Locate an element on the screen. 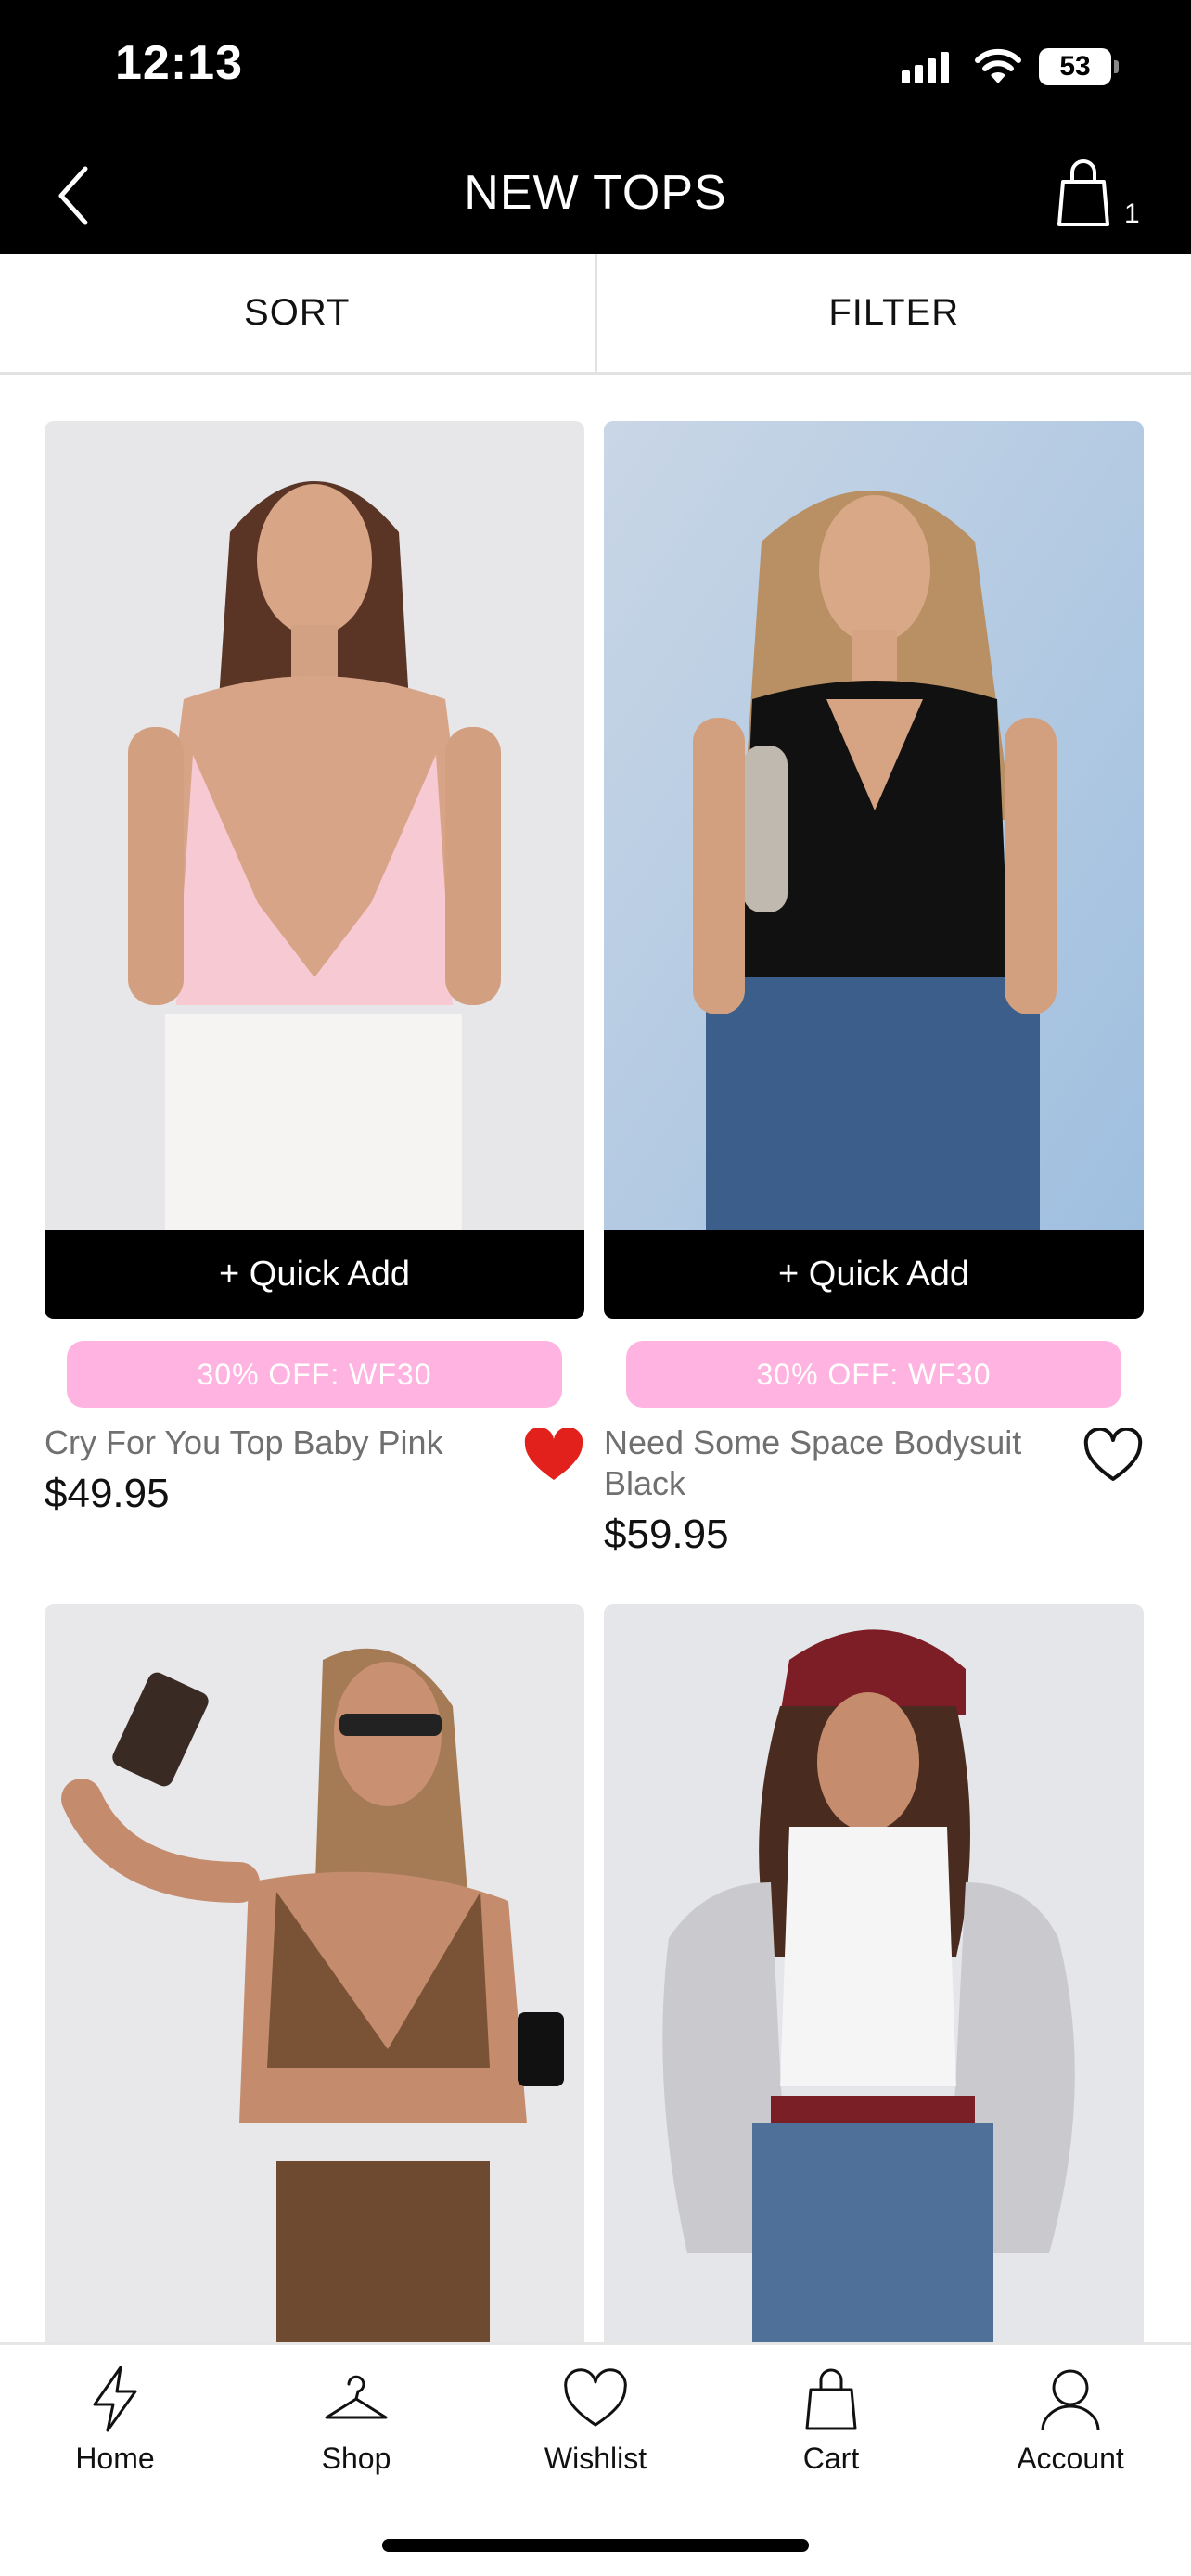 The width and height of the screenshot is (1191, 2576). wishlist-heart-filled-icon is located at coordinates (553, 1456).